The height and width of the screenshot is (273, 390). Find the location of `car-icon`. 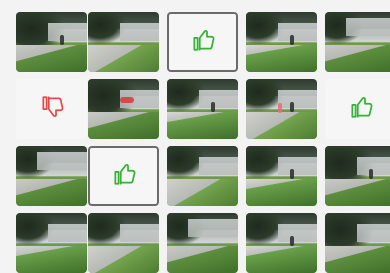

car-icon is located at coordinates (126, 100).